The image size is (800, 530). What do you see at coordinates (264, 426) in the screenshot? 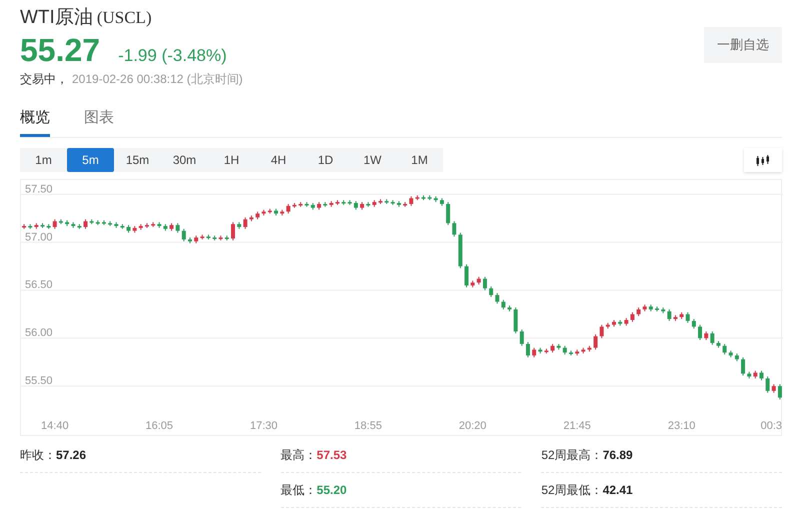
I see `axis-label: 17:30` at bounding box center [264, 426].